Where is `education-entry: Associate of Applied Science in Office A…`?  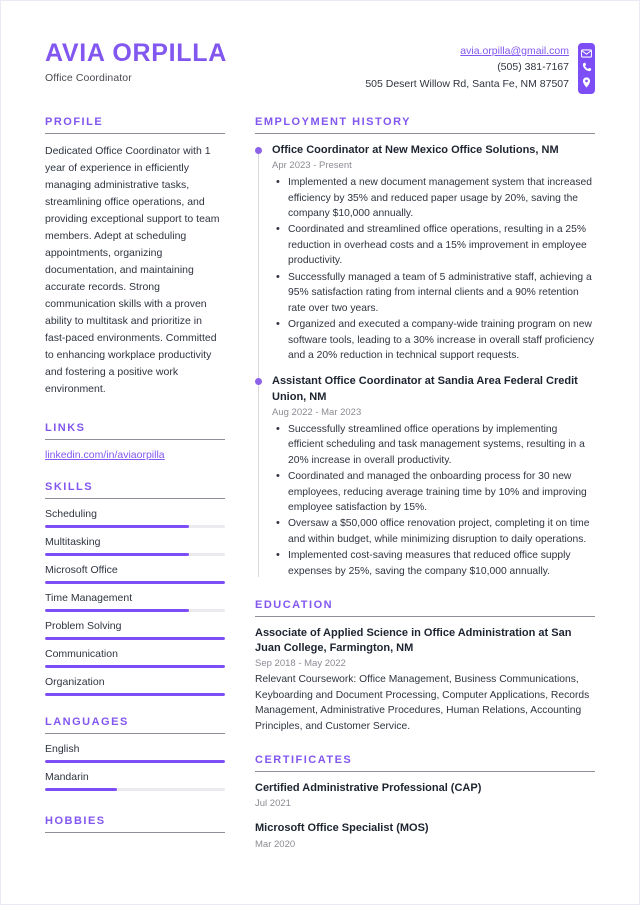
education-entry: Associate of Applied Science in Office A… is located at coordinates (425, 680).